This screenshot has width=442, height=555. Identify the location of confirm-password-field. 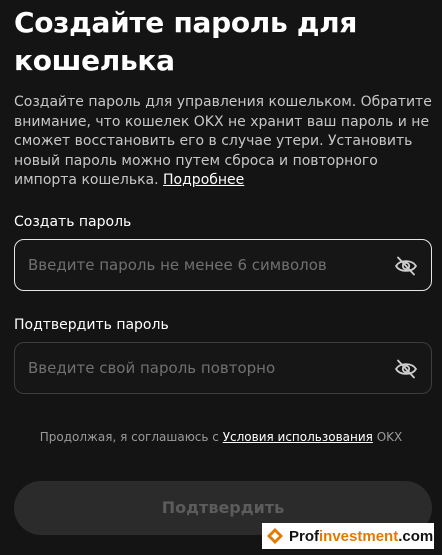
(223, 368).